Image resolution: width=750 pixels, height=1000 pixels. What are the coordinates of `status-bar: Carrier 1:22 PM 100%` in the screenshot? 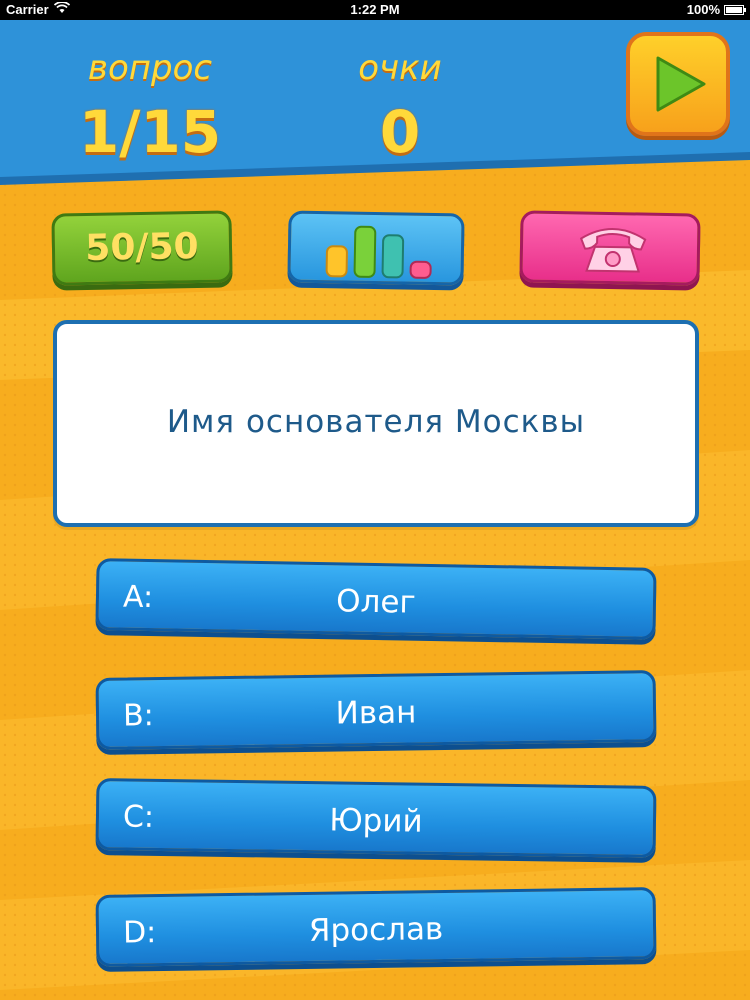 It's located at (375, 10).